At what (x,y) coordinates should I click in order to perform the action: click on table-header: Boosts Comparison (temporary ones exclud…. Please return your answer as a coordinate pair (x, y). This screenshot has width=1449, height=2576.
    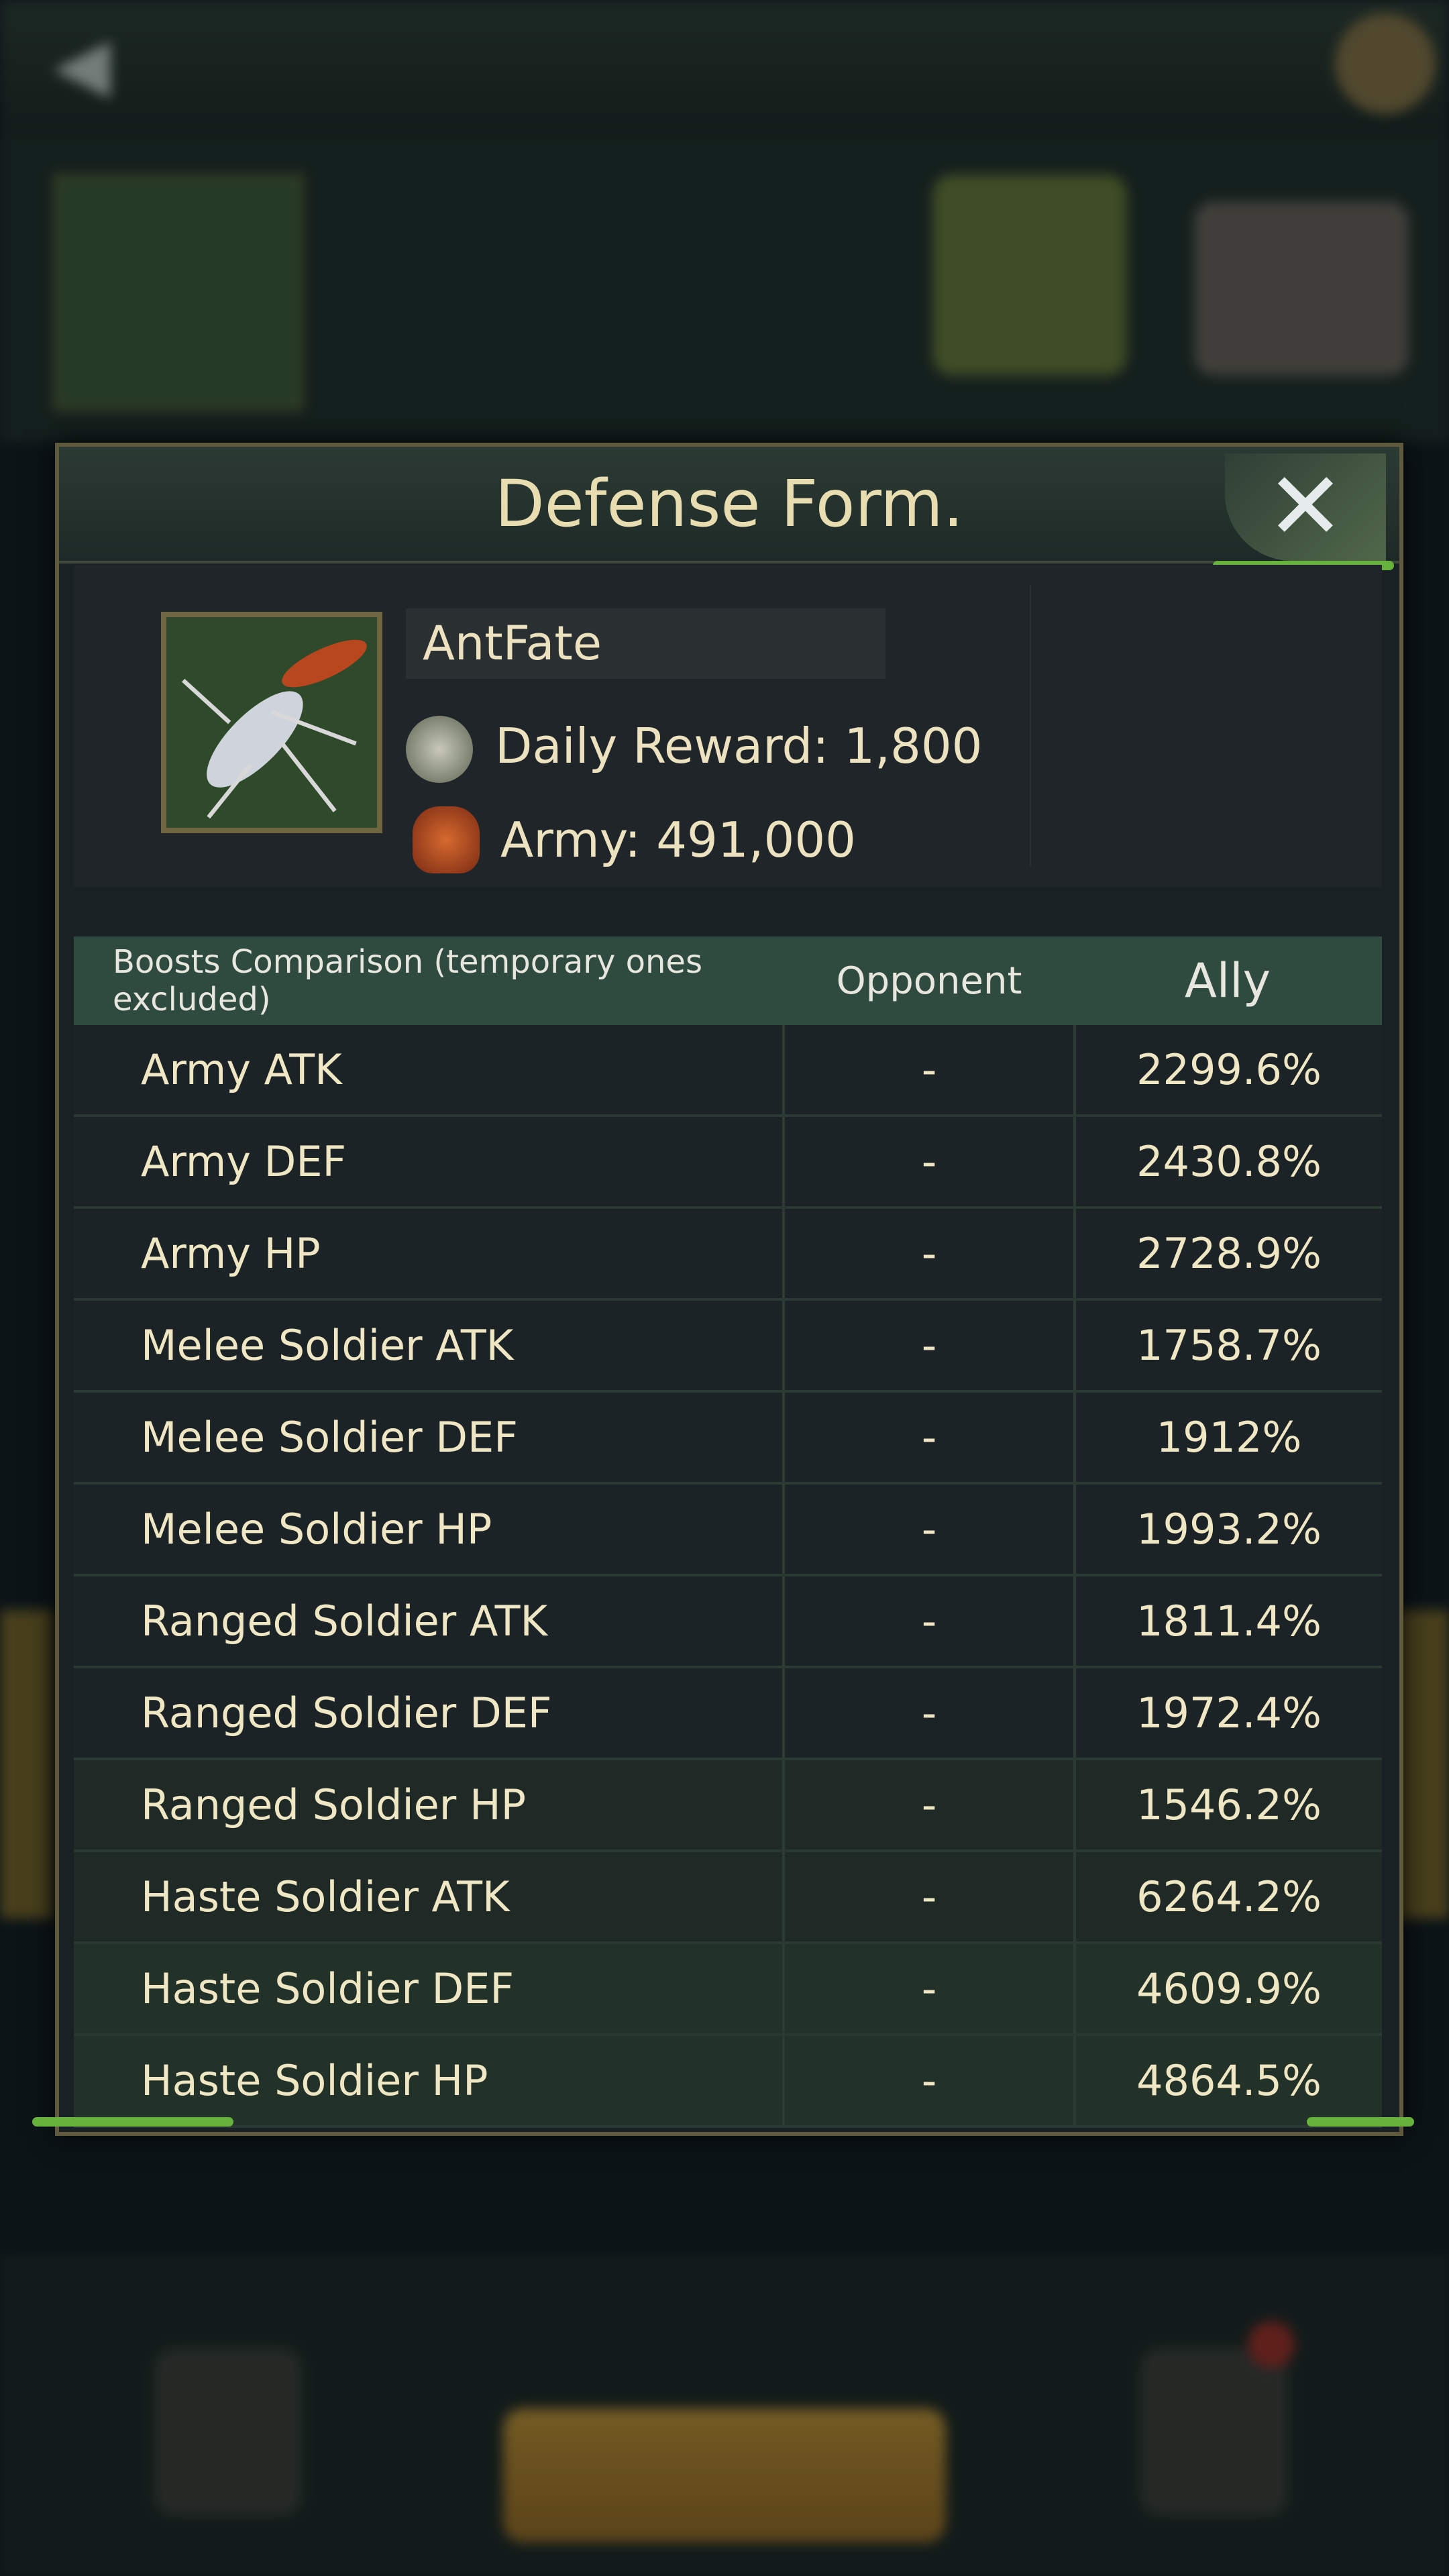
    Looking at the image, I should click on (728, 980).